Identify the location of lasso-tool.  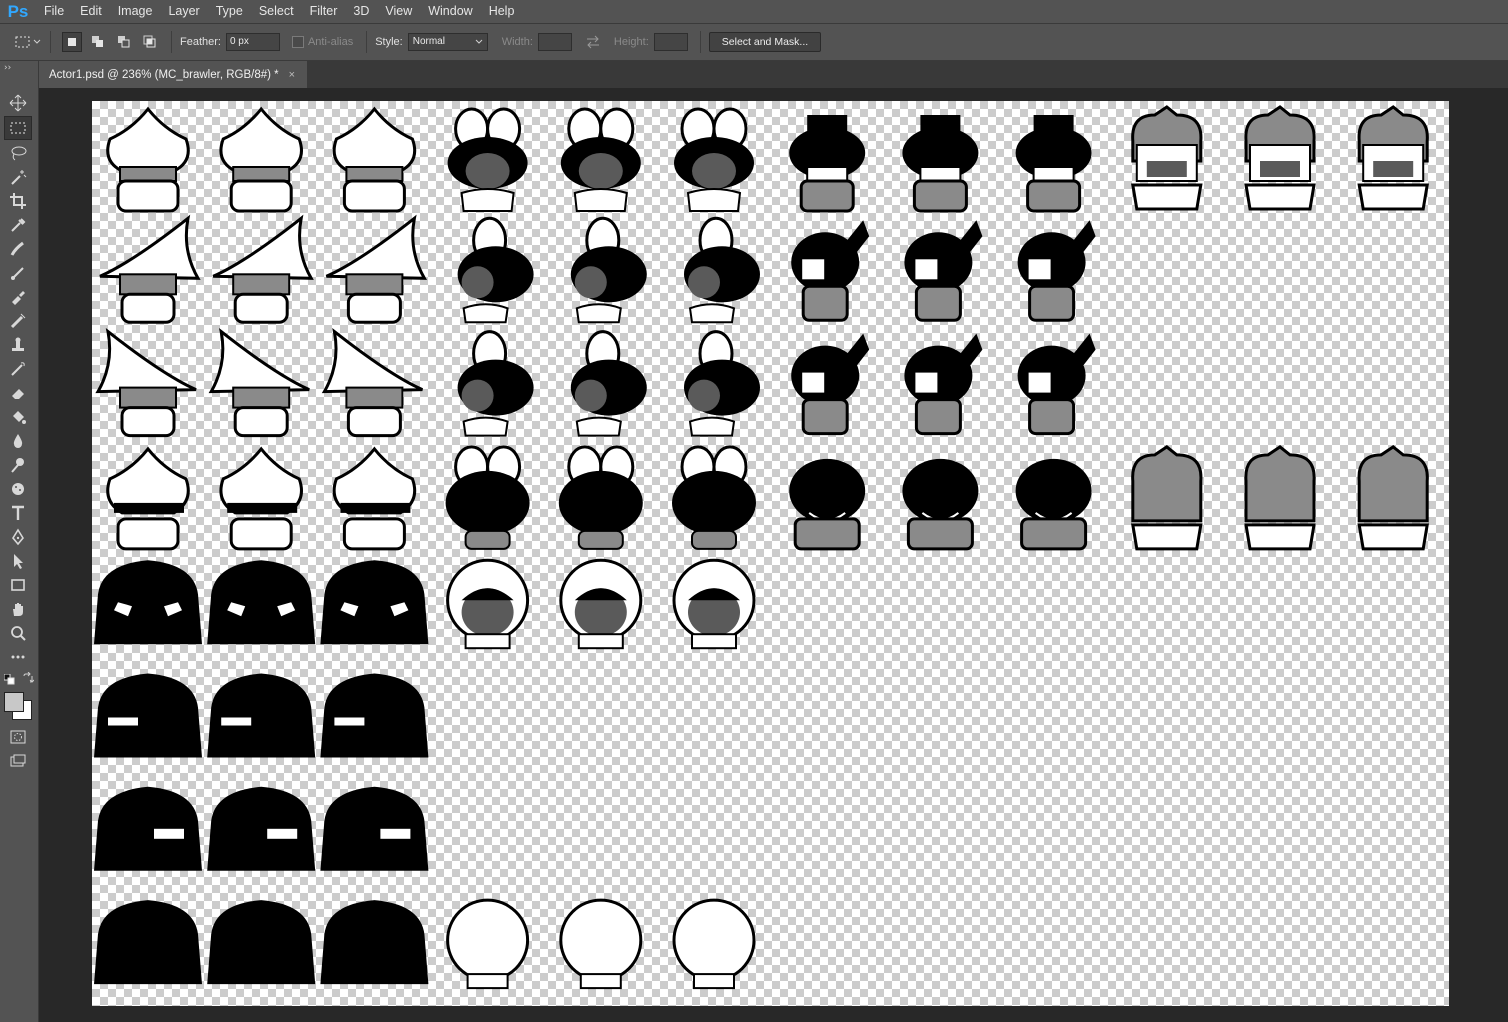
(18, 153).